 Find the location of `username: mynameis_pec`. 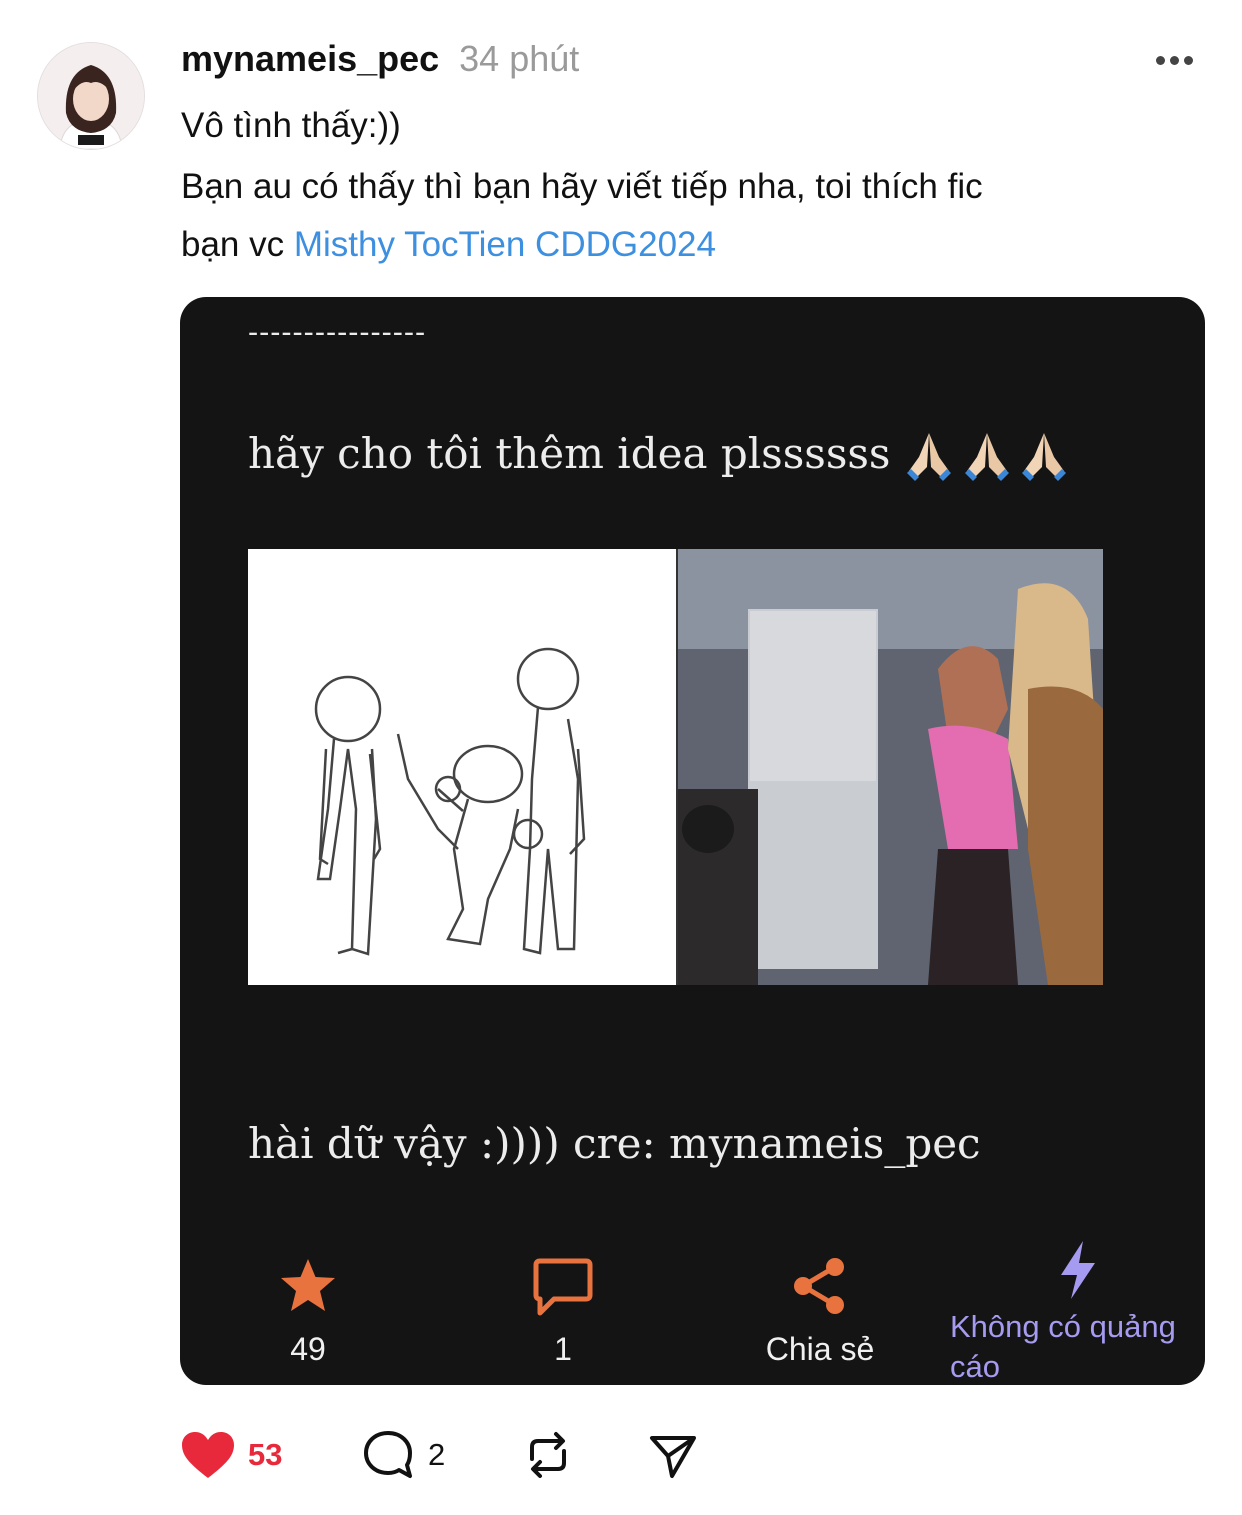

username: mynameis_pec is located at coordinates (310, 59).